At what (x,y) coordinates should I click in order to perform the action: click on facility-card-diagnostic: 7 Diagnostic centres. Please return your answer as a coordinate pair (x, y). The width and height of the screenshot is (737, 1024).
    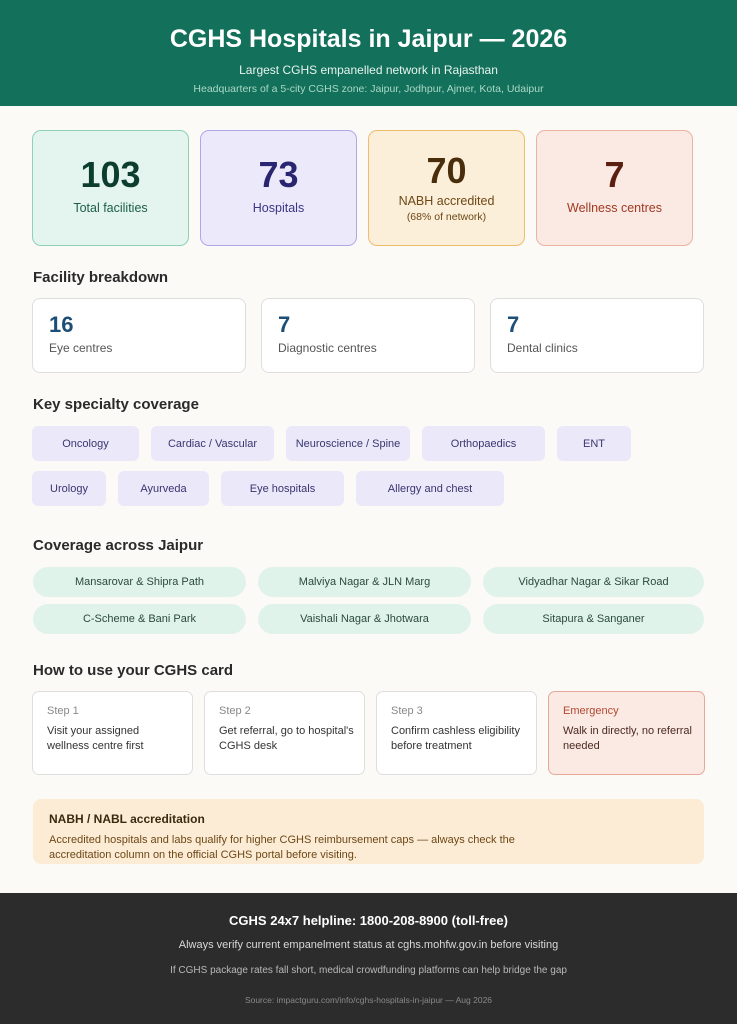
    Looking at the image, I should click on (368, 335).